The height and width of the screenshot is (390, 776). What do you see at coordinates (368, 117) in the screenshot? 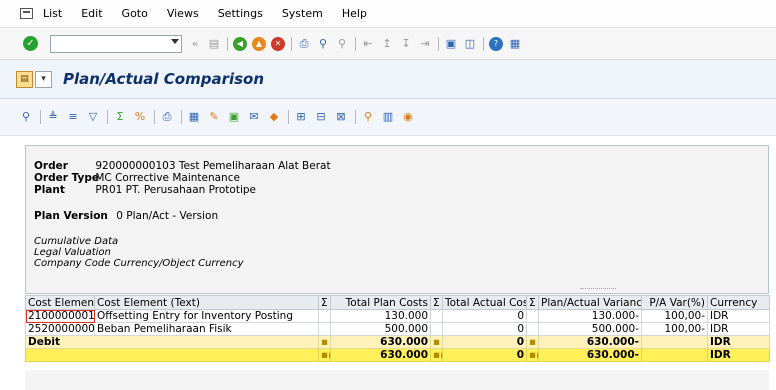
I see `binoculars-icon: ⚲` at bounding box center [368, 117].